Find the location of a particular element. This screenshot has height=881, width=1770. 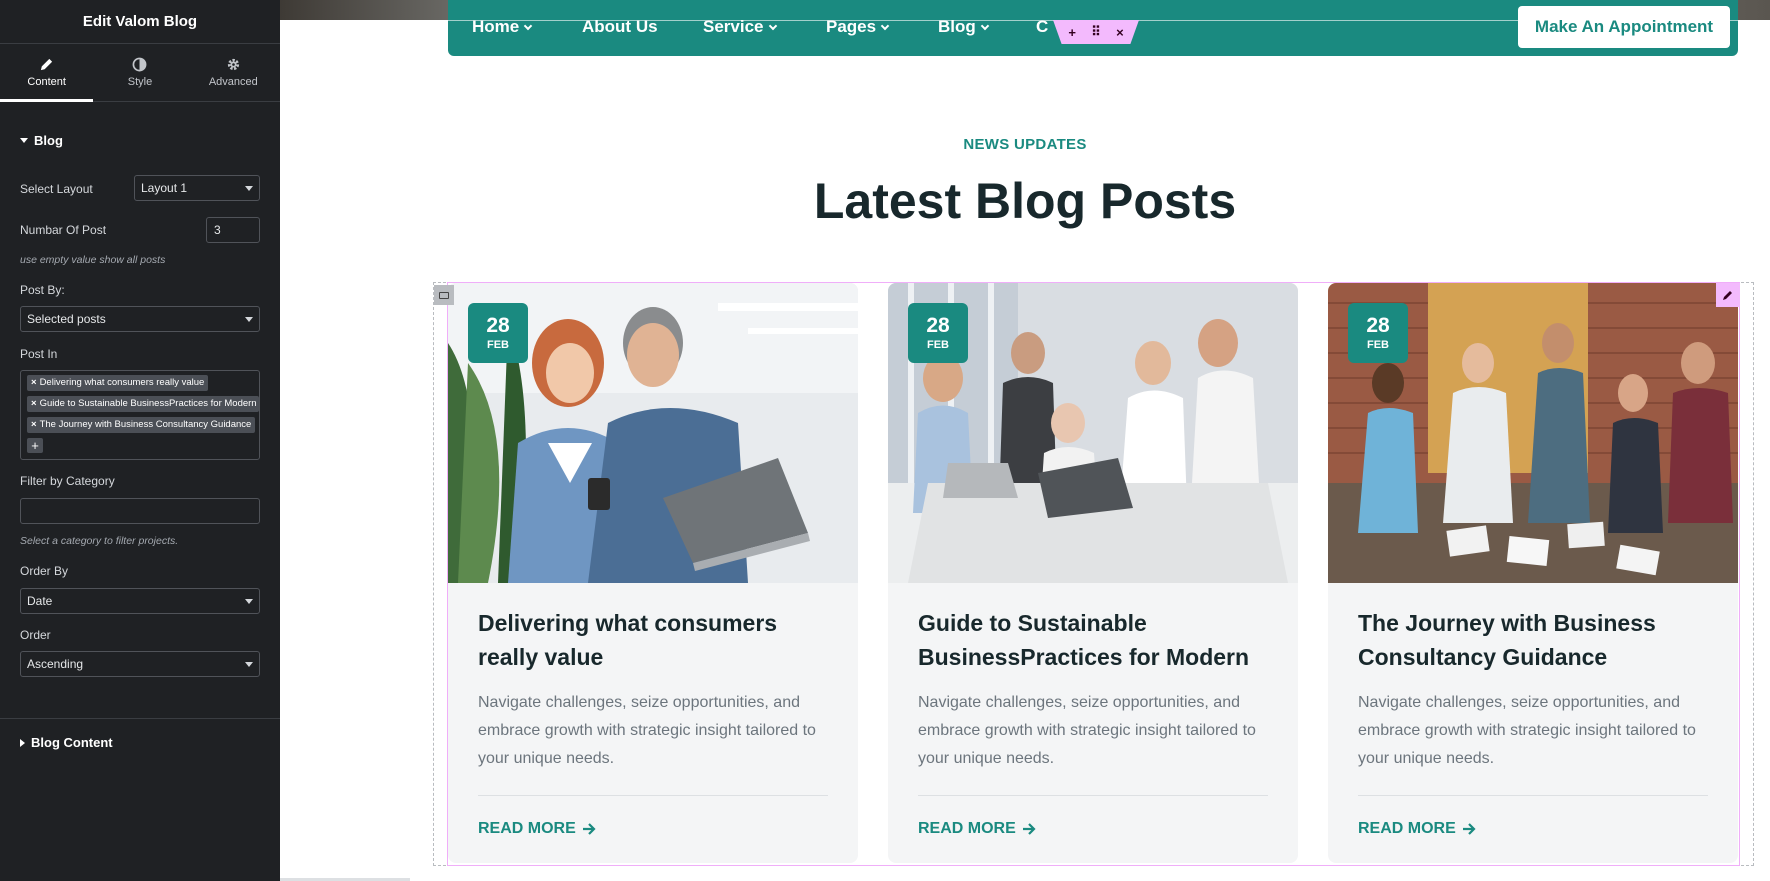

order-by-value: Date is located at coordinates (40, 601).